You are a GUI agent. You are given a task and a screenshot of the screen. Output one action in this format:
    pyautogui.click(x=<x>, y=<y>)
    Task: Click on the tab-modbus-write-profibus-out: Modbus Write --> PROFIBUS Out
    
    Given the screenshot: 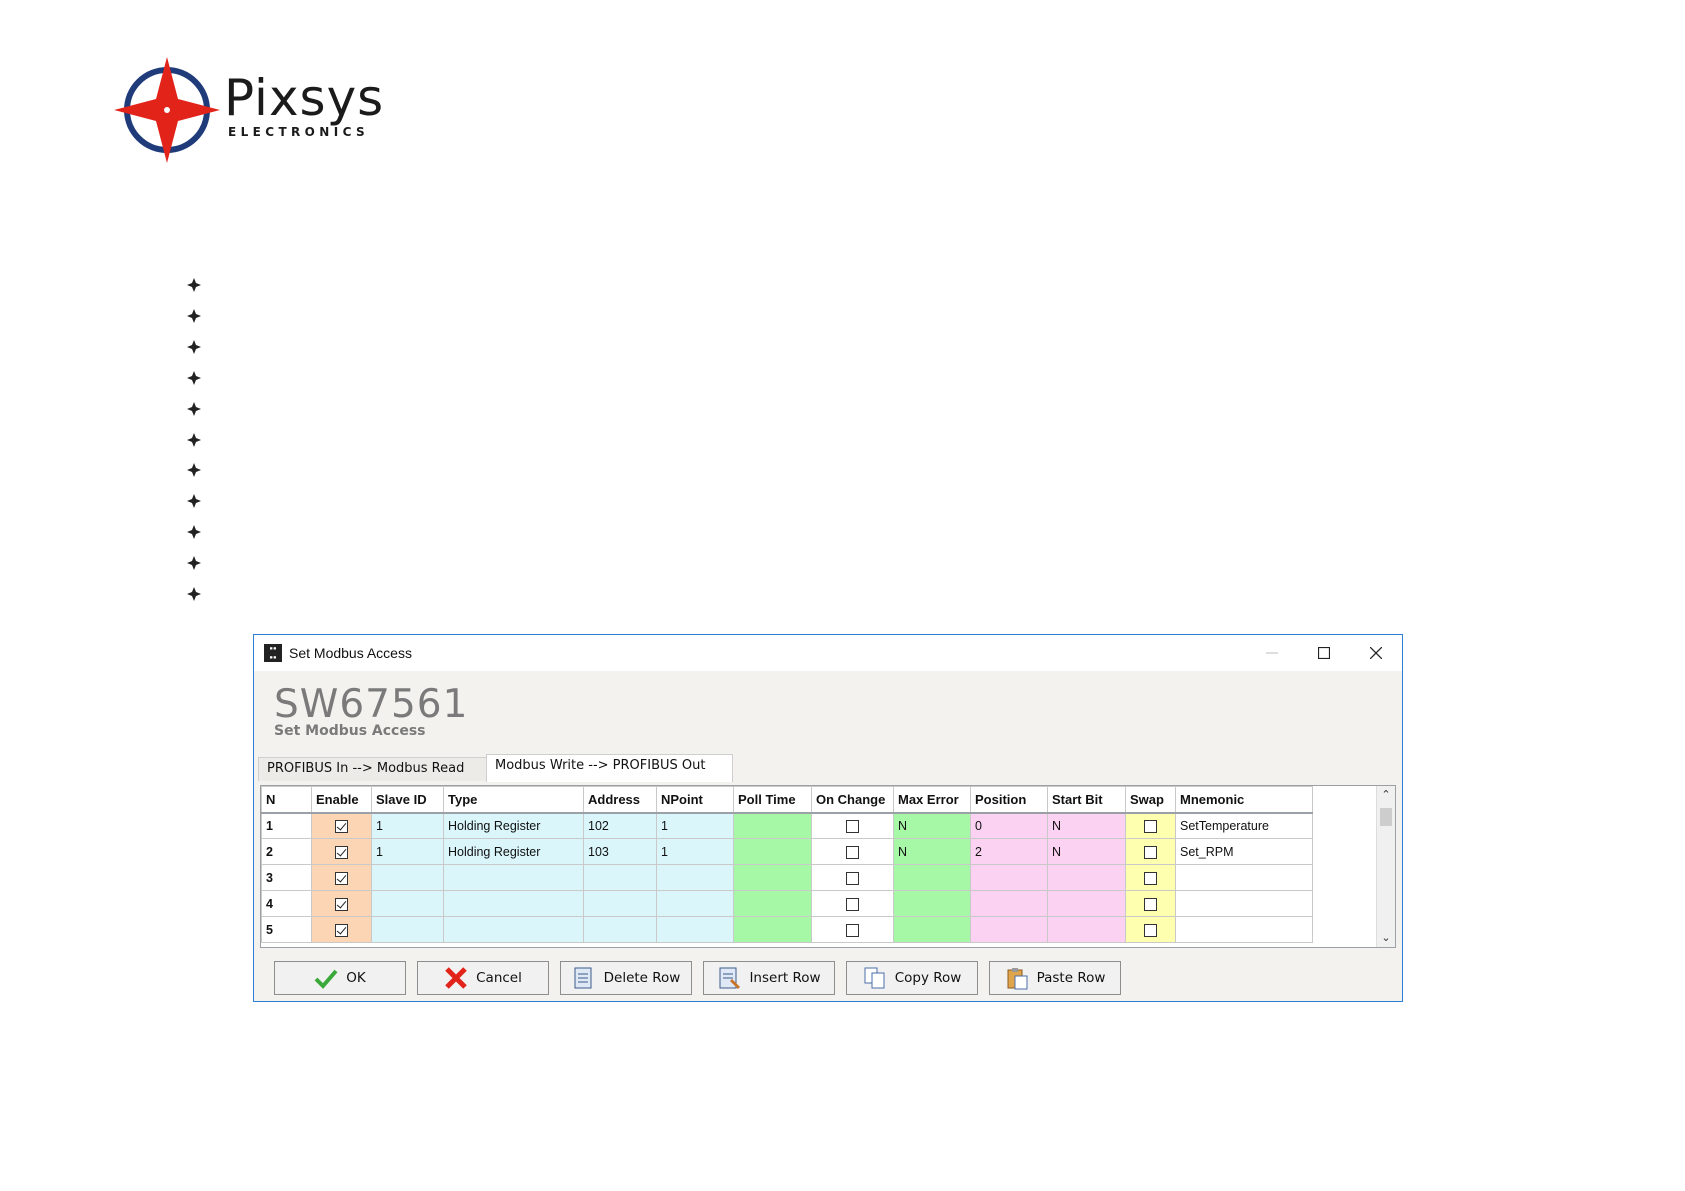 What is the action you would take?
    pyautogui.click(x=609, y=768)
    